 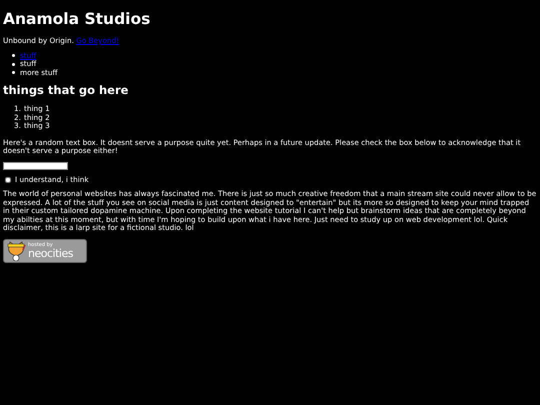 I want to click on text-field, so click(x=35, y=166).